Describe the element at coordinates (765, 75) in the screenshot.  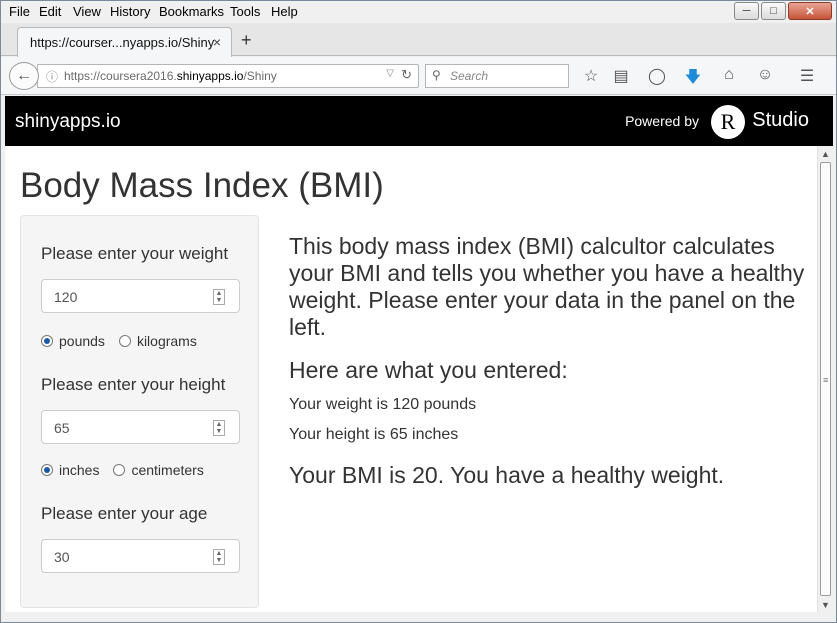
I see `smiley-icon: ☺` at that location.